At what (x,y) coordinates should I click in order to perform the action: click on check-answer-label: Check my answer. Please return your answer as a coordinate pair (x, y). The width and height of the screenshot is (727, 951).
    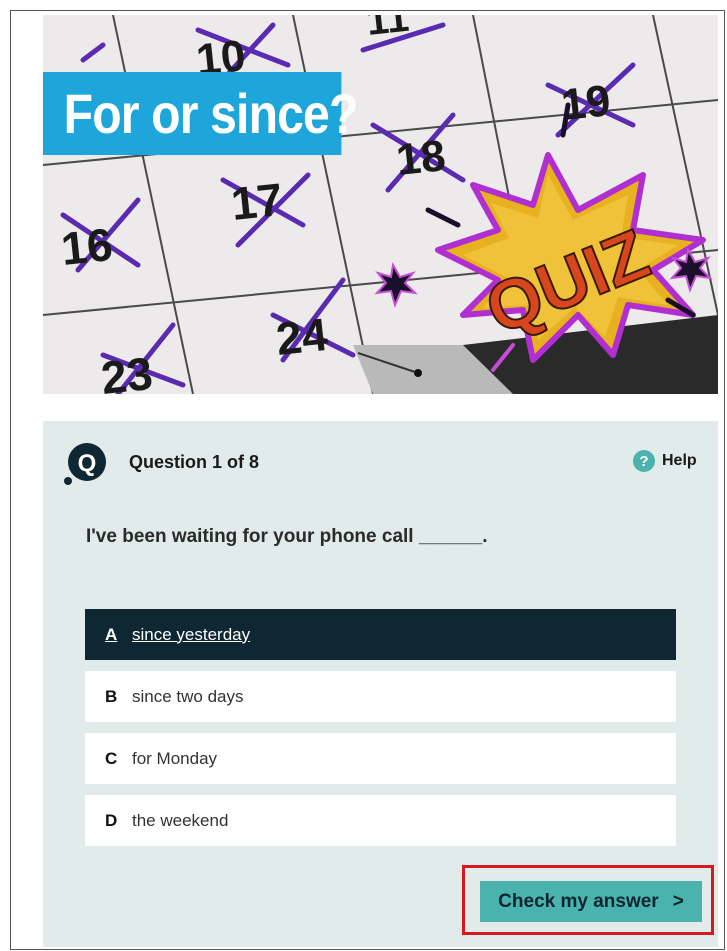
    Looking at the image, I should click on (578, 901).